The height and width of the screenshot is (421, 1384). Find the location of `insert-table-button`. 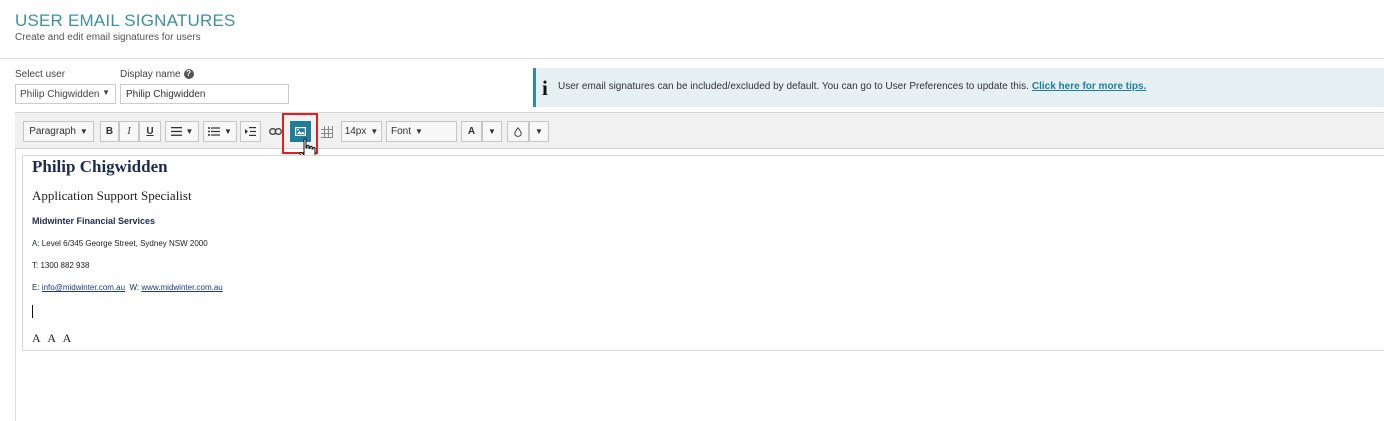

insert-table-button is located at coordinates (327, 131).